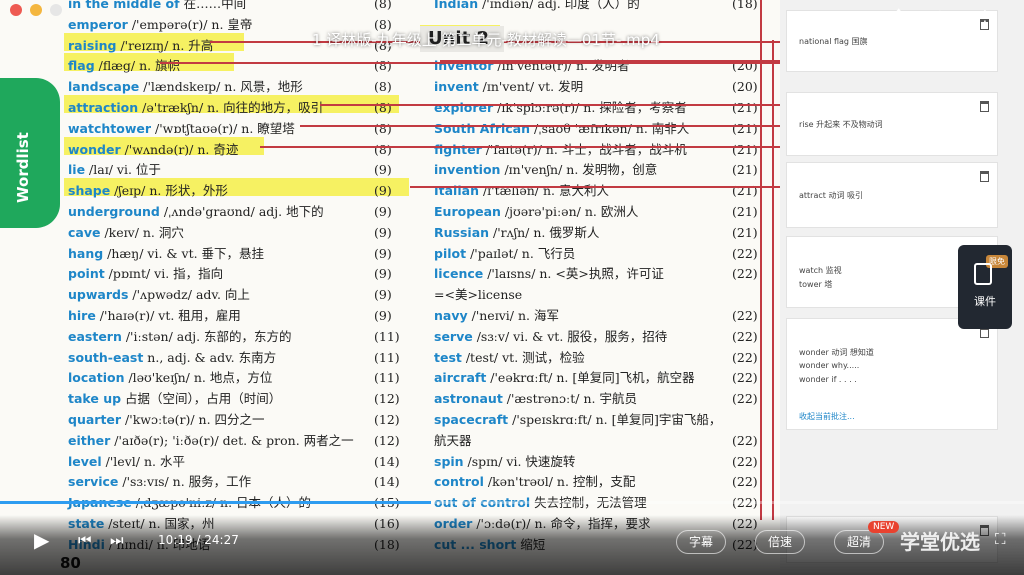 This screenshot has height=575, width=1024. Describe the element at coordinates (467, 211) in the screenshot. I see `entry-word: European` at that location.